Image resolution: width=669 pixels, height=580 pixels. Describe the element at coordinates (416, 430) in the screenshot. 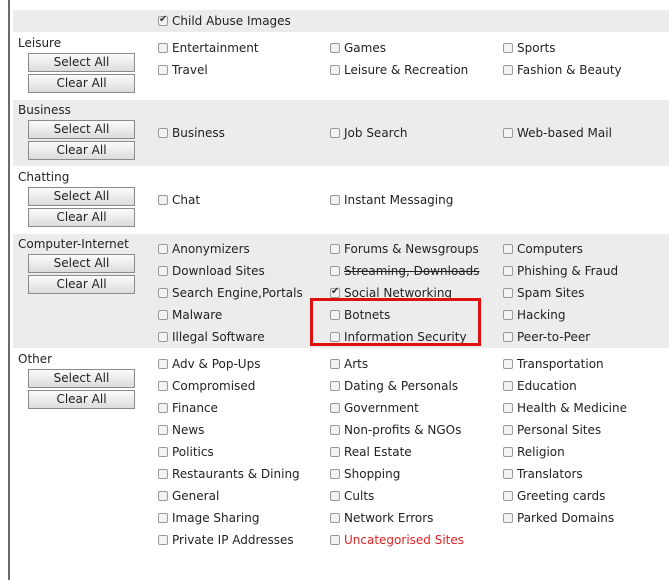

I see `option-non-profits-ngos: Non-profits & NGOs` at that location.